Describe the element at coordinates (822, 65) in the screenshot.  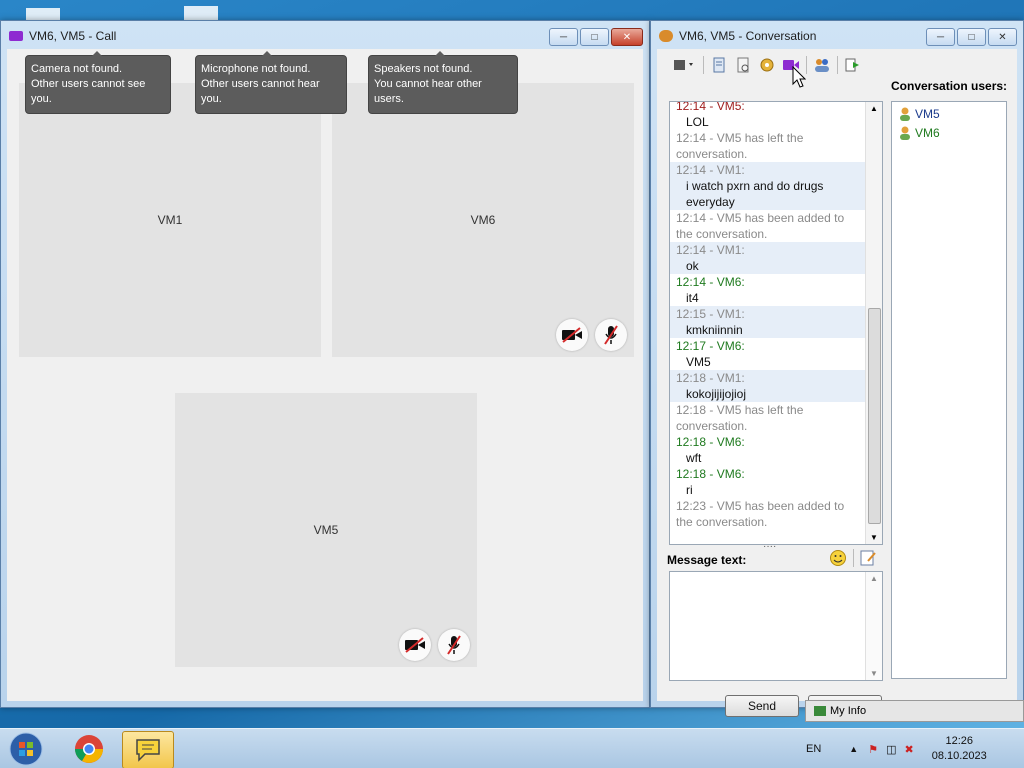
I see `add-users-button` at that location.